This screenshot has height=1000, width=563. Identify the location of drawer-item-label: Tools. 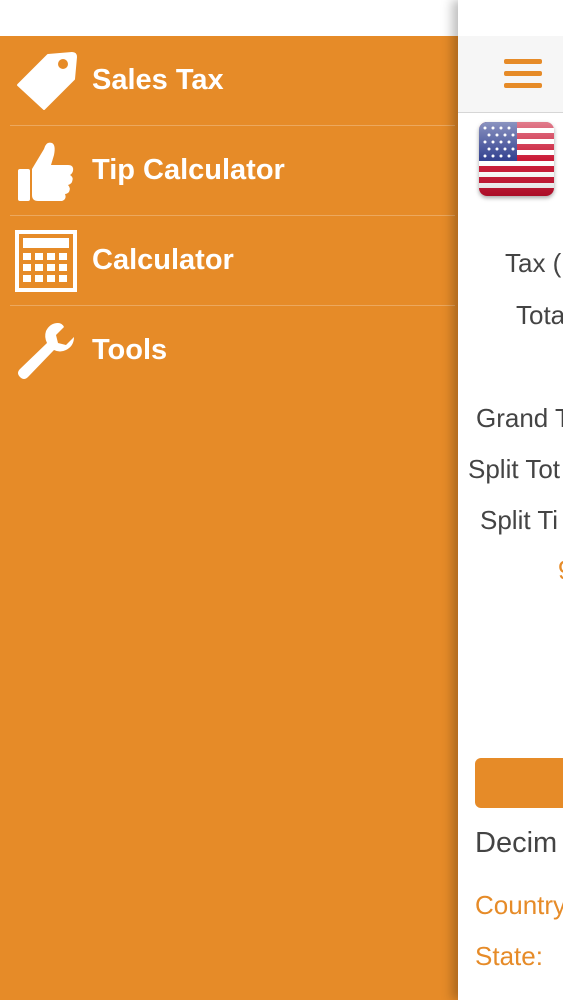
(130, 350).